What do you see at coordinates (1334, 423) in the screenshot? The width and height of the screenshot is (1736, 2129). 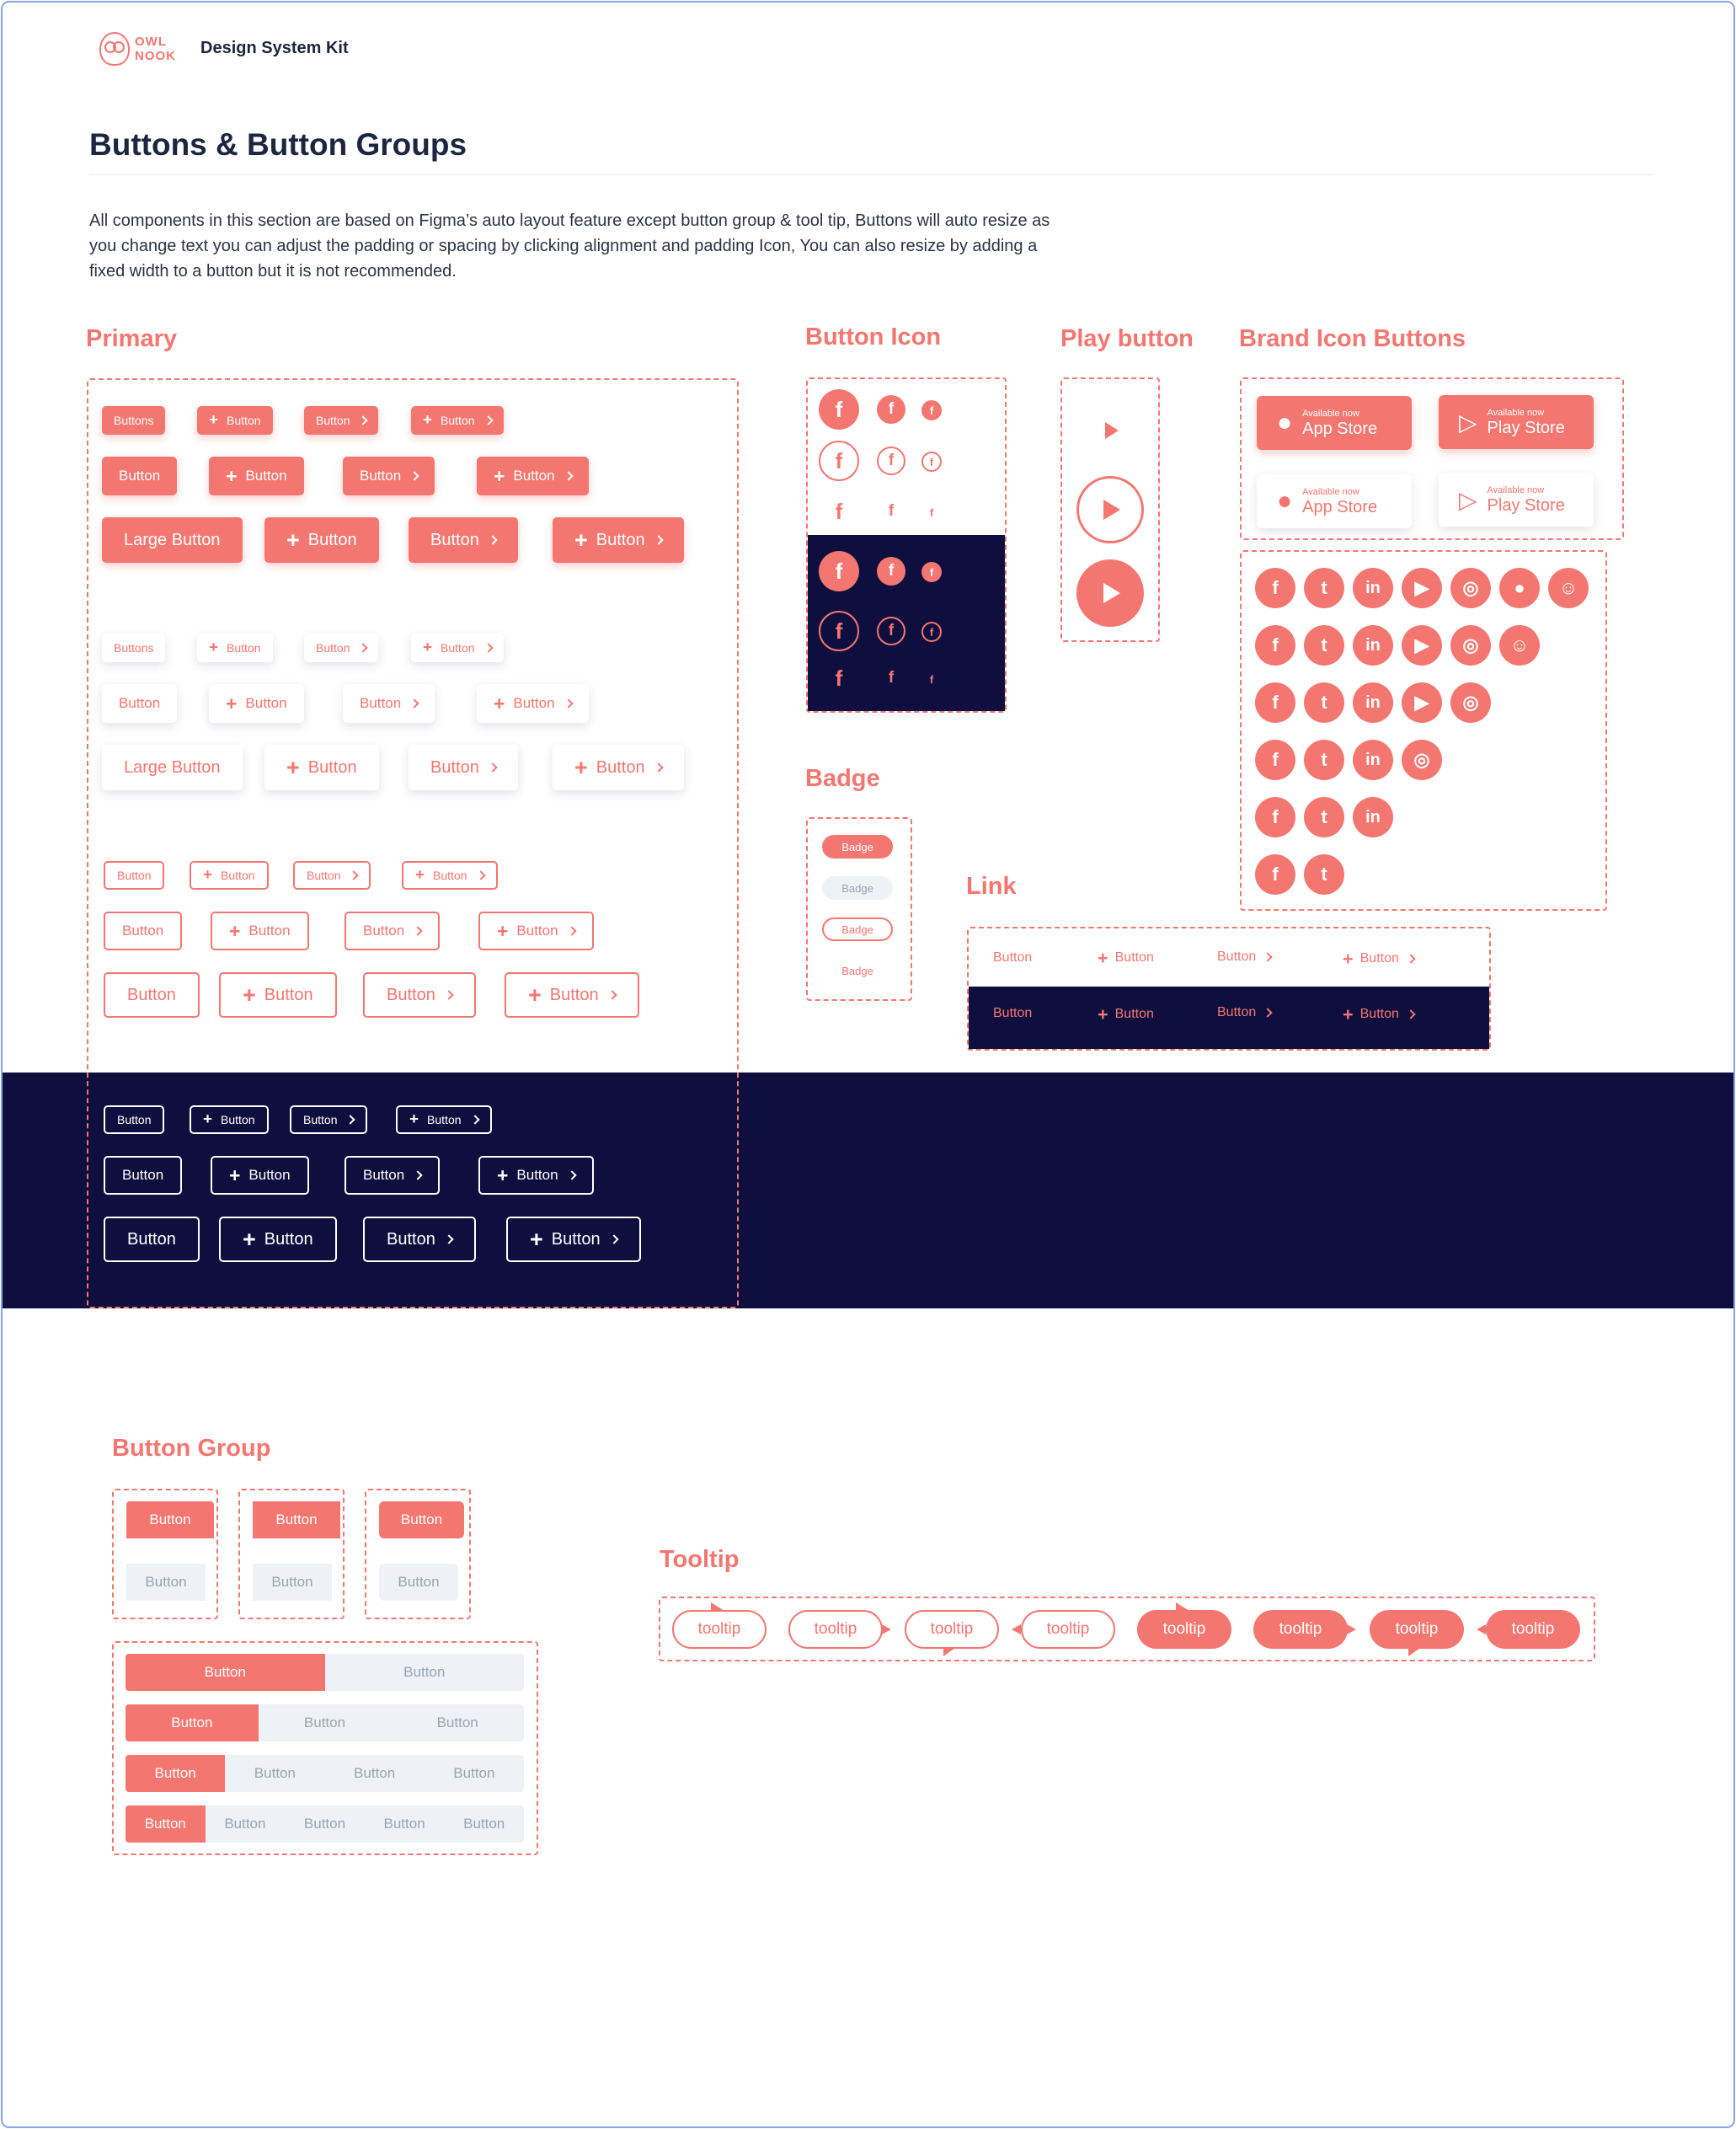 I see `app-store-button-filled: ● Available now App Store` at bounding box center [1334, 423].